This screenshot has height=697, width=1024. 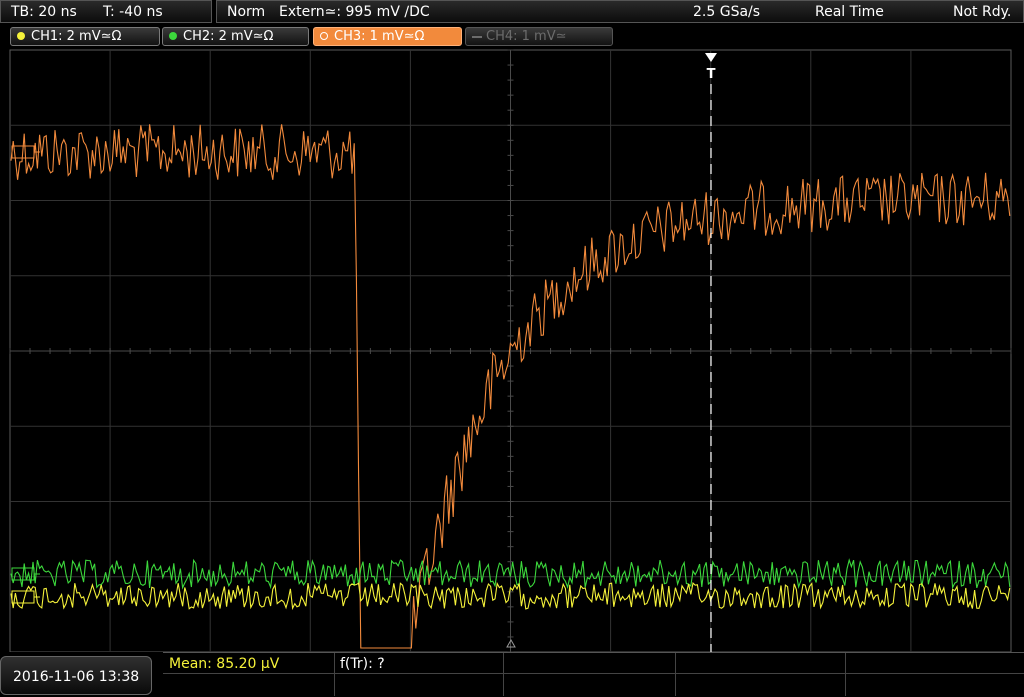 I want to click on trigger-source: Extern≃: 995 mV ∕DC, so click(x=354, y=12).